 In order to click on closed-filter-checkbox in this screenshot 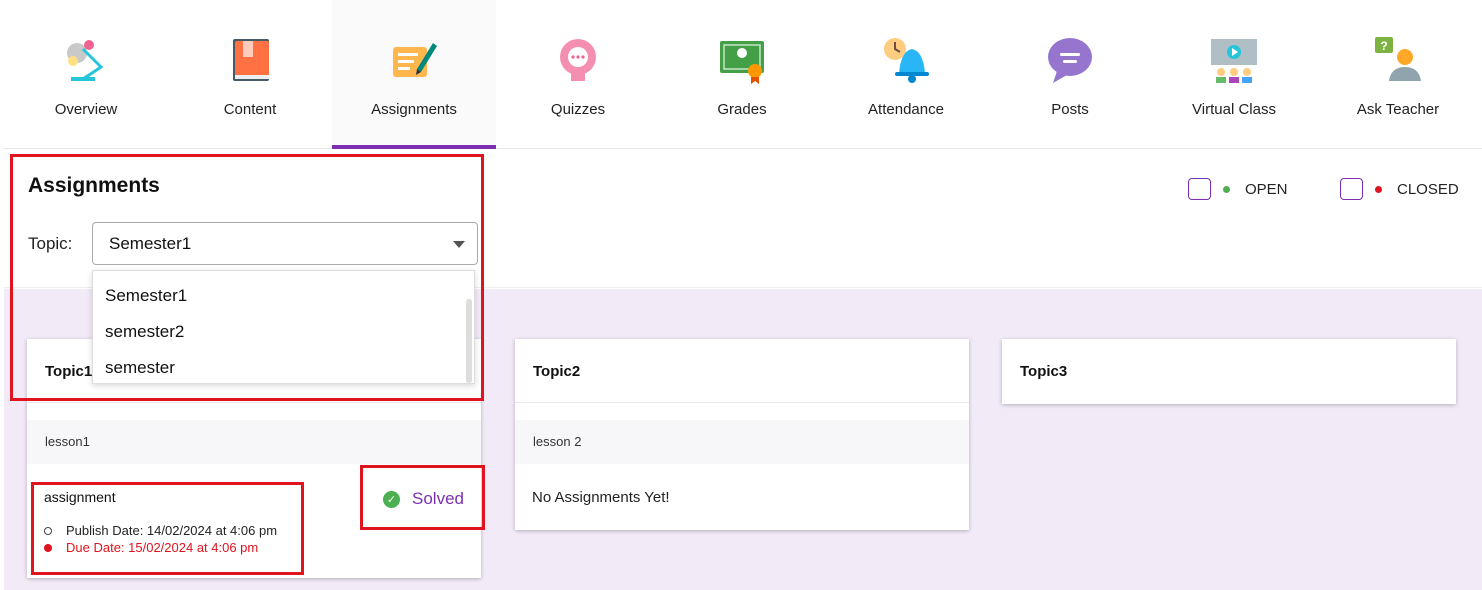, I will do `click(1351, 189)`.